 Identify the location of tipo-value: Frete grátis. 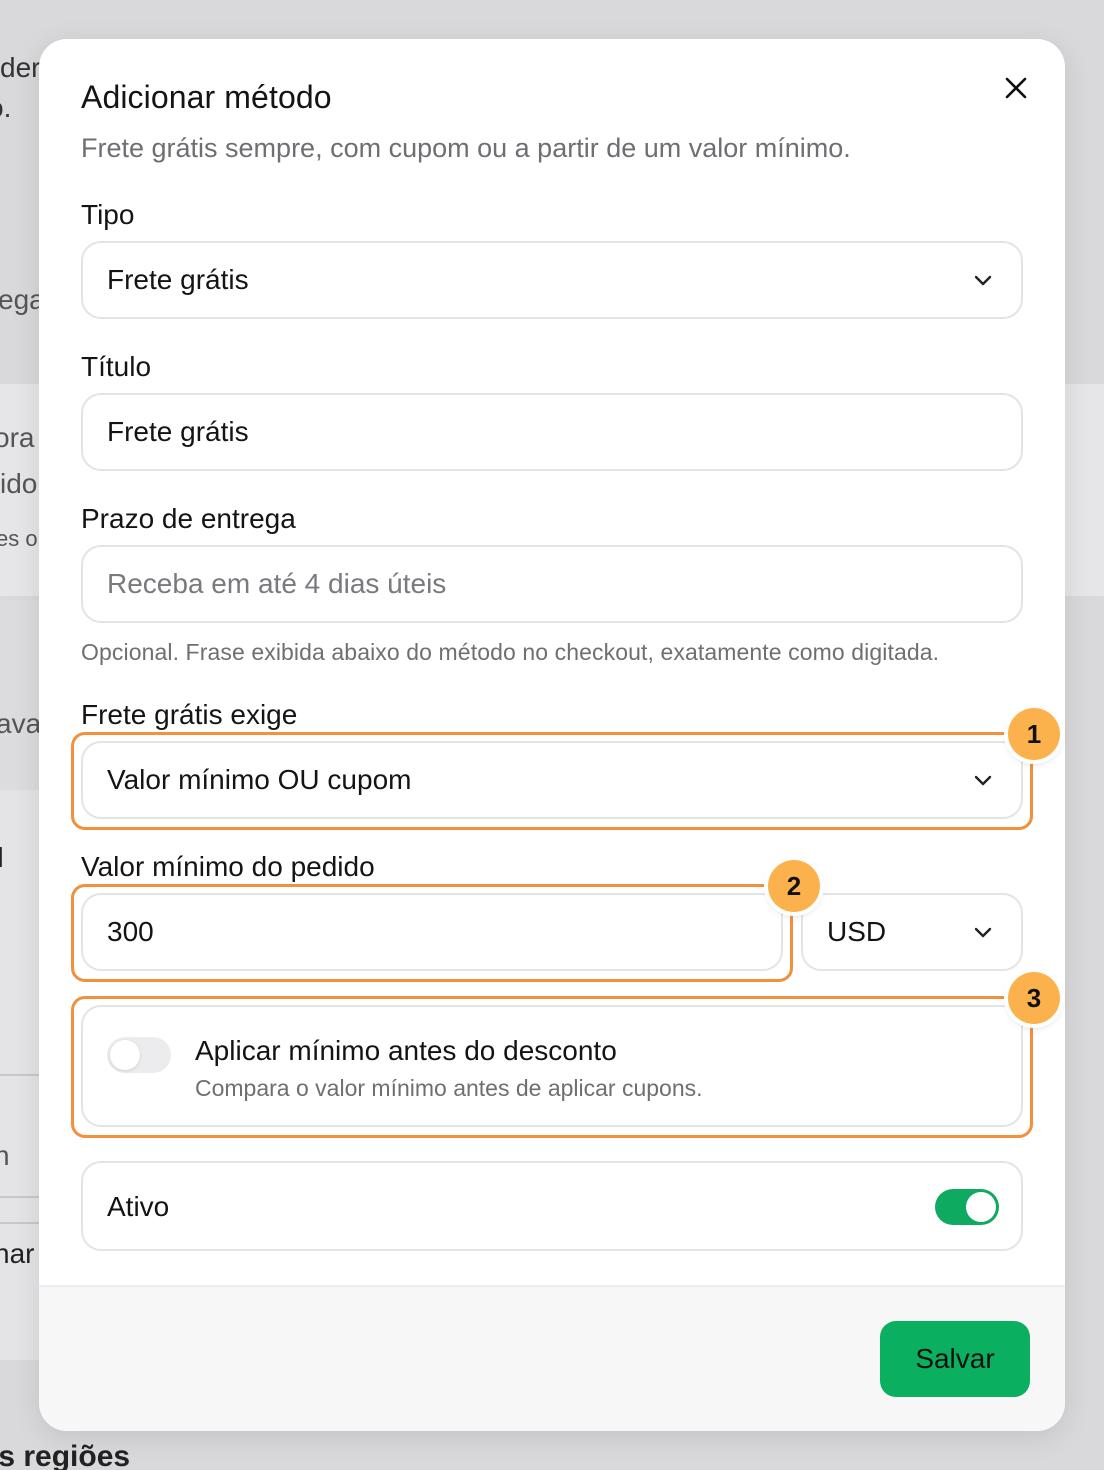
(178, 279).